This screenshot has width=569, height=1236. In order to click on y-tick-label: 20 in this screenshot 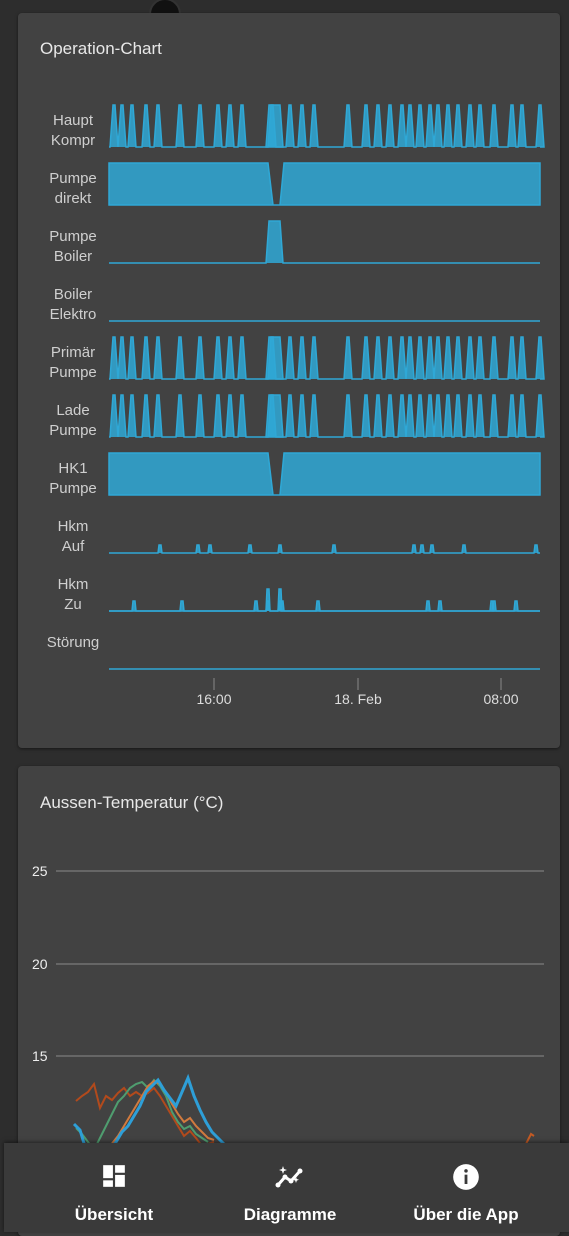, I will do `click(40, 964)`.